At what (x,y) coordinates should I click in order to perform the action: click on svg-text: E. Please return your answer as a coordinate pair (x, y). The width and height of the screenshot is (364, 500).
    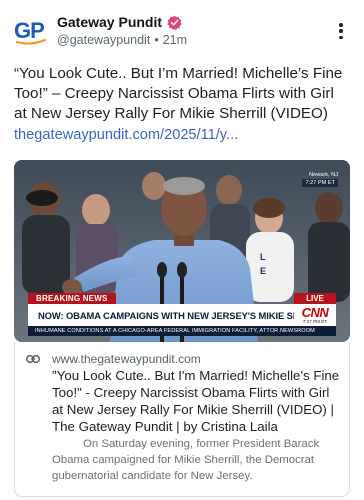
    Looking at the image, I should click on (263, 271).